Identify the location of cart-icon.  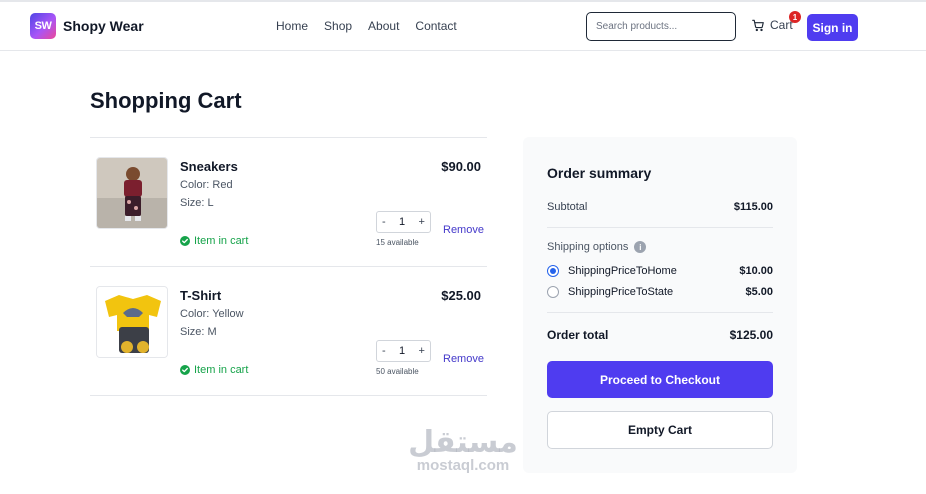
(758, 25).